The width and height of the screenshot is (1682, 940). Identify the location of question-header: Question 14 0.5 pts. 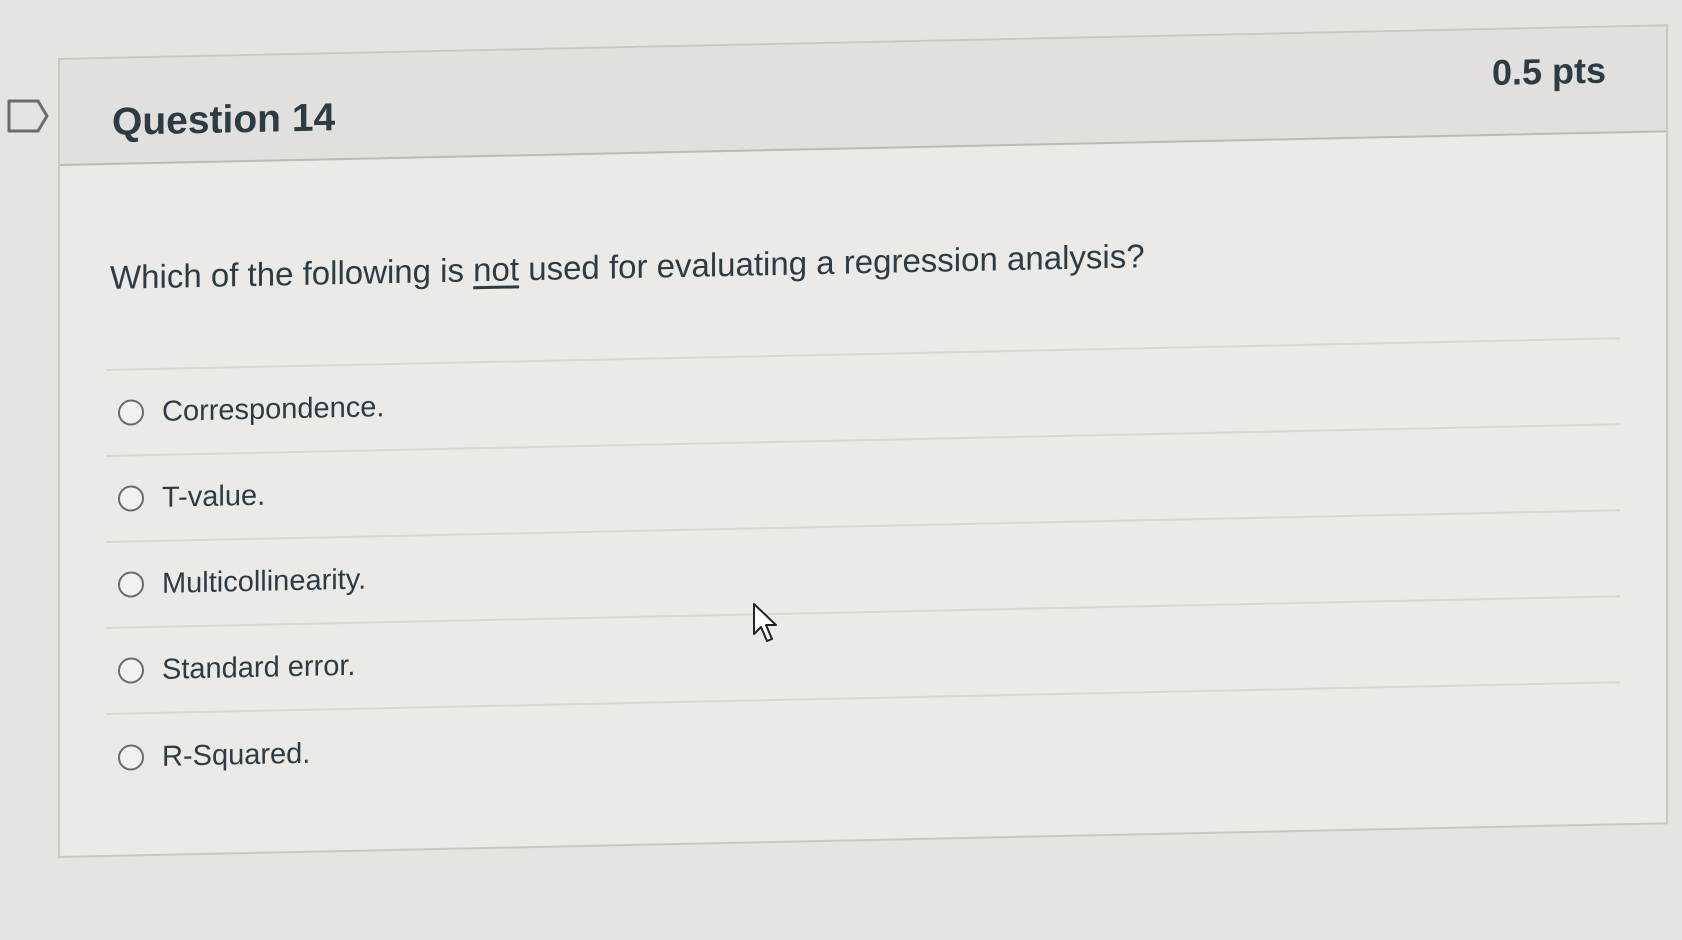
(863, 96).